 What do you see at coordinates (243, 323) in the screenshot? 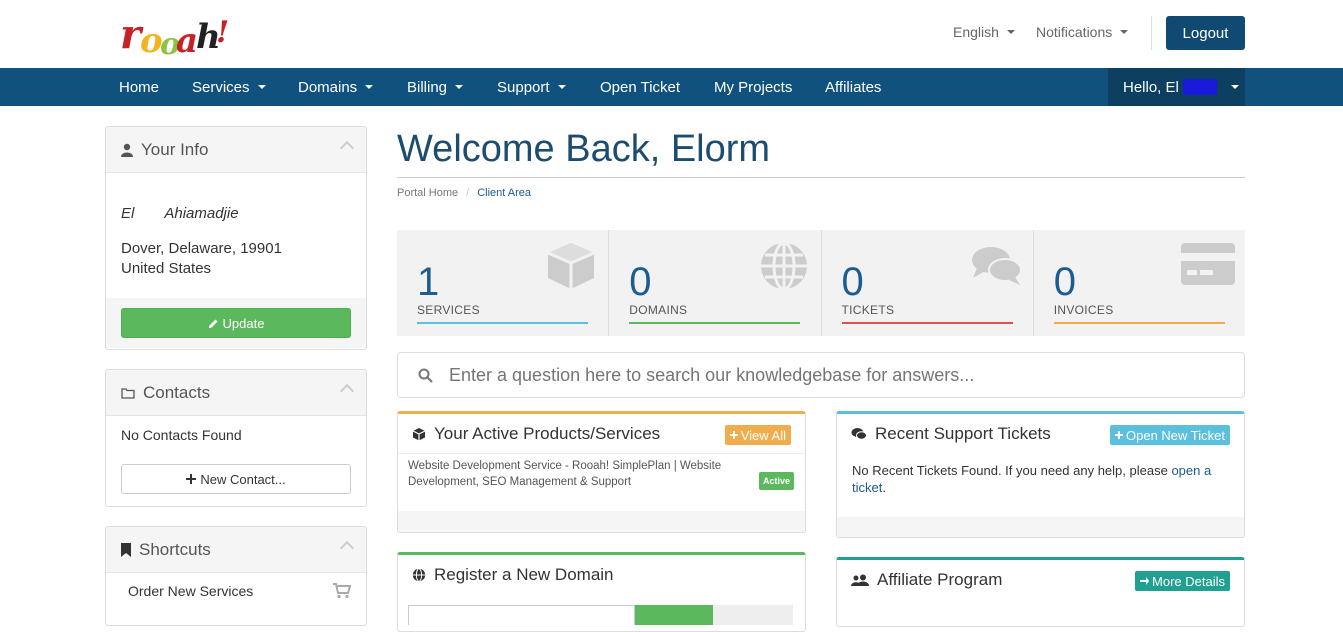
I see `update-label: Update` at bounding box center [243, 323].